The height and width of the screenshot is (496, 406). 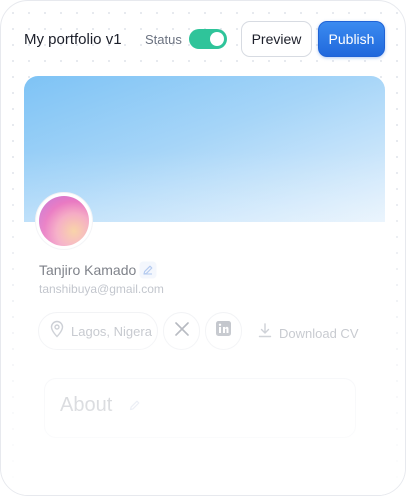 What do you see at coordinates (57, 331) in the screenshot?
I see `map-pin-icon` at bounding box center [57, 331].